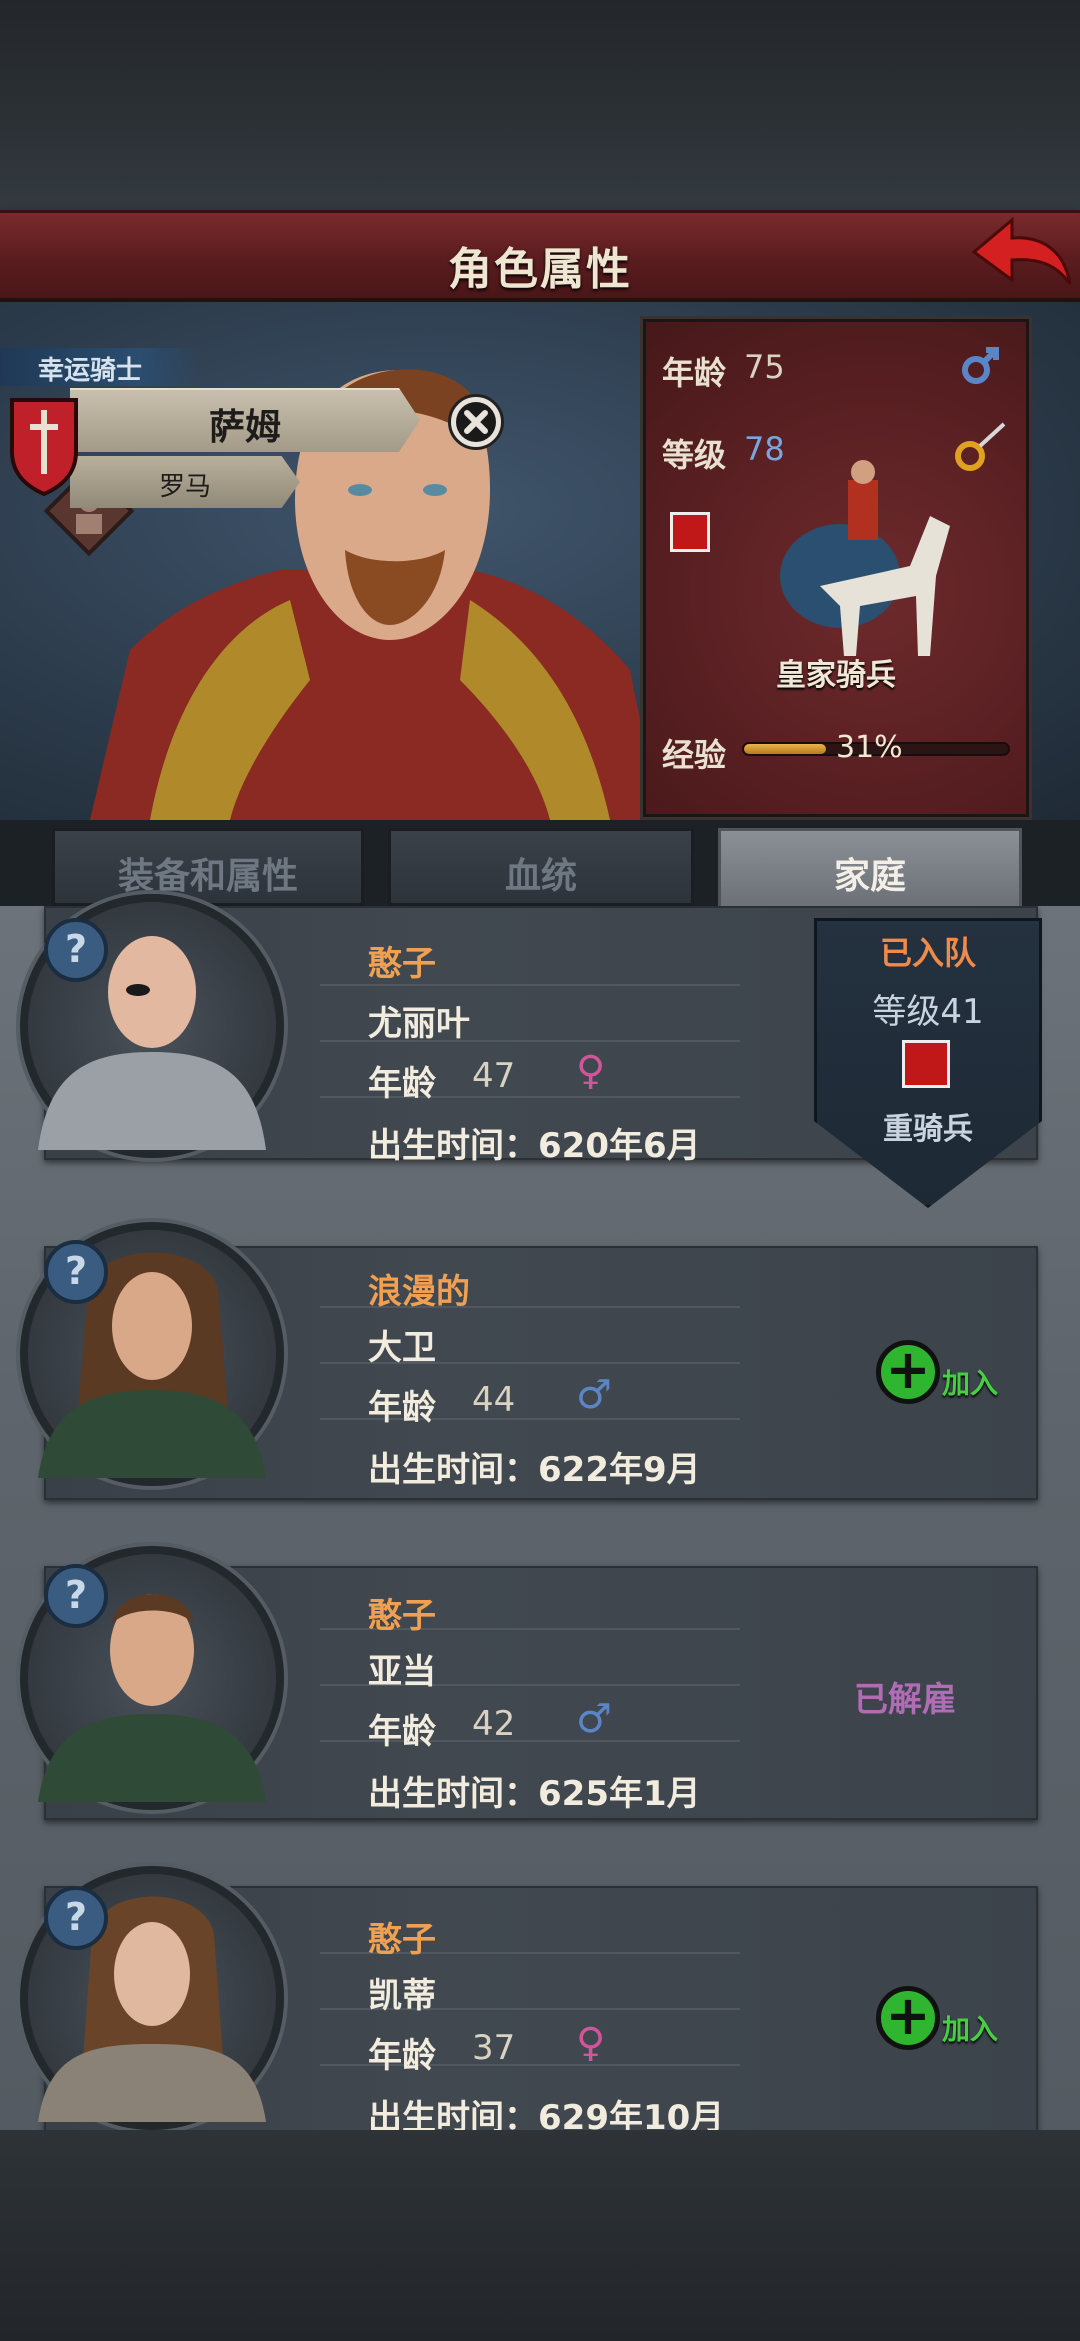  What do you see at coordinates (785, 749) in the screenshot?
I see `exp-bar-fill` at bounding box center [785, 749].